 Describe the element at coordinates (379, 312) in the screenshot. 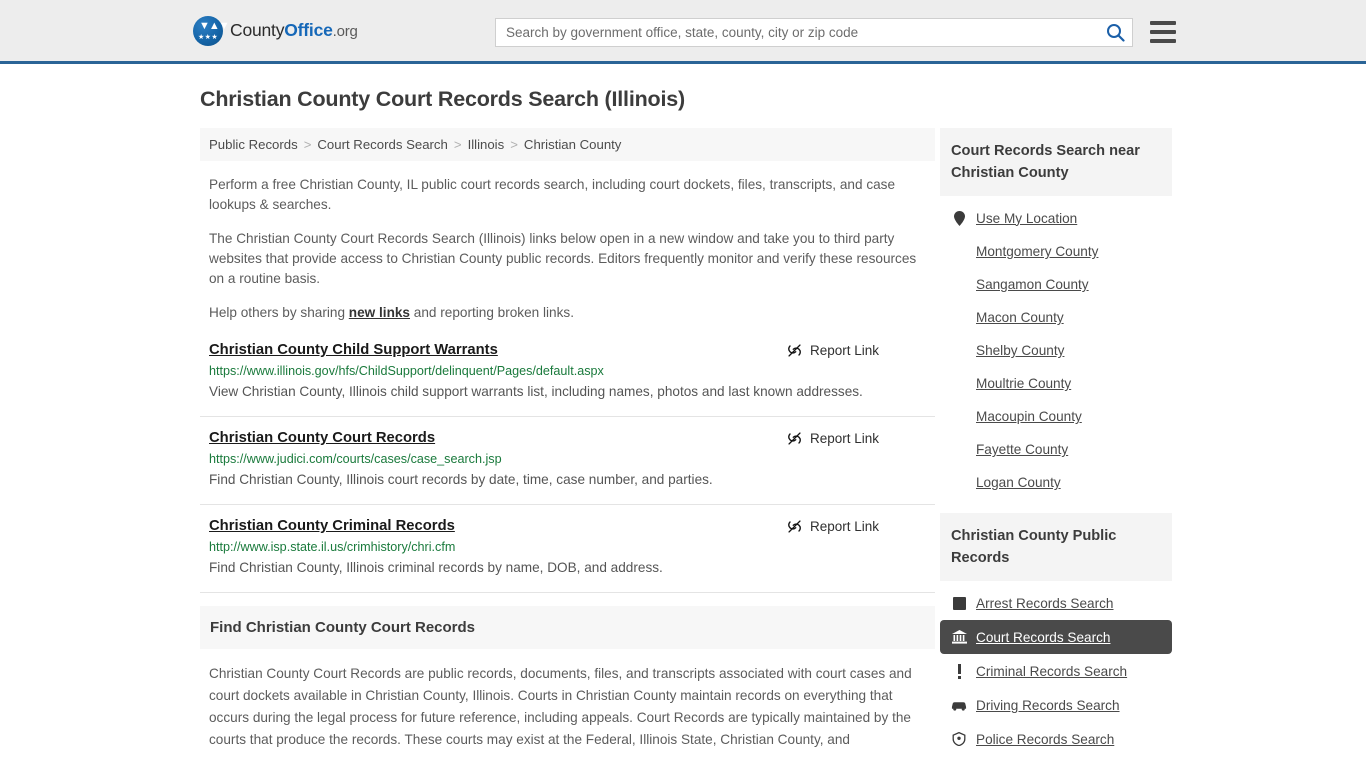

I see `new-links-link: new links` at that location.